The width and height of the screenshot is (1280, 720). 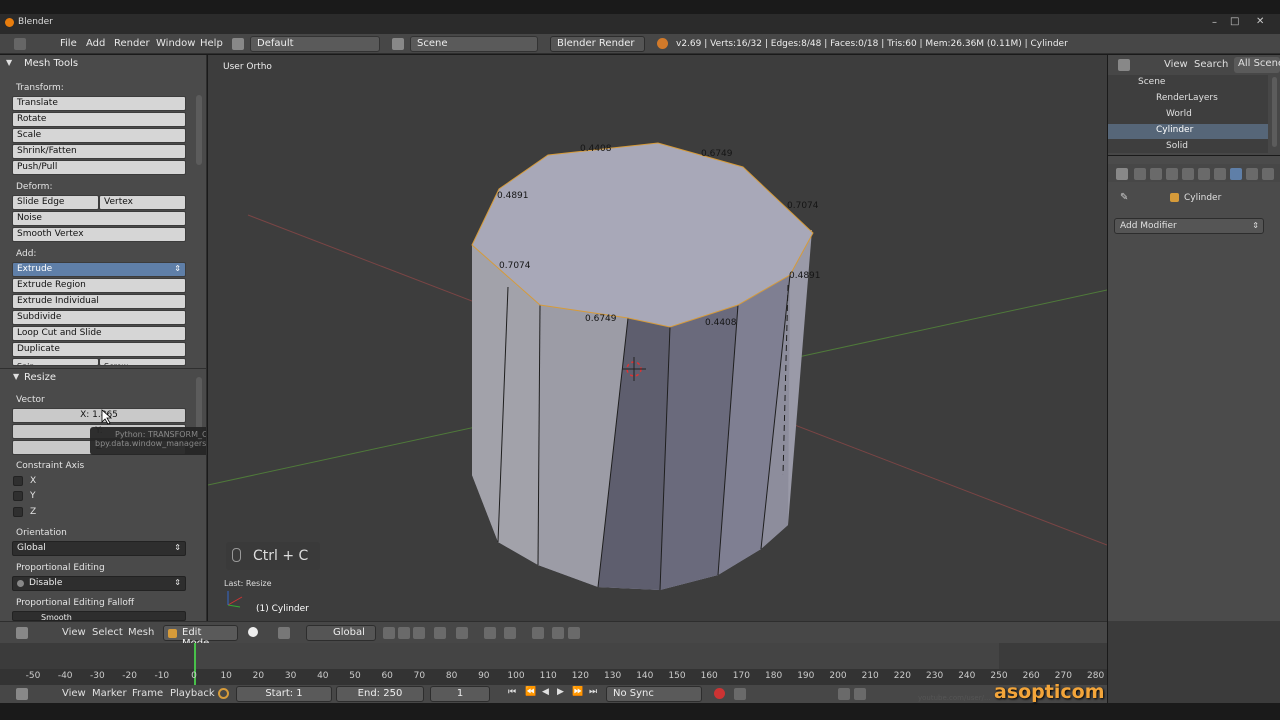 What do you see at coordinates (200, 637) in the screenshot?
I see `mode-dropdown: Edit Mode` at bounding box center [200, 637].